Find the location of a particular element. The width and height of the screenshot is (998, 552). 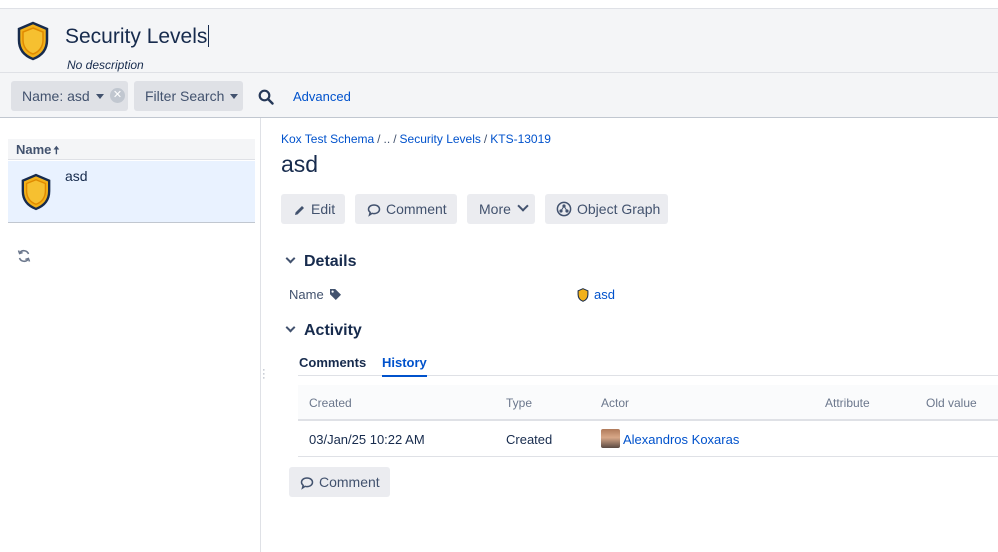

edit-button: Edit is located at coordinates (313, 209).